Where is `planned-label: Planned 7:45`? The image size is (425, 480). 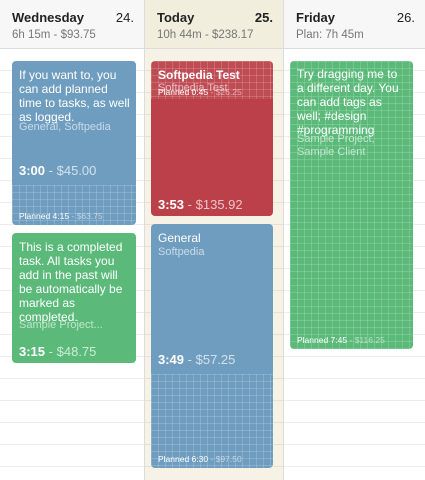
planned-label: Planned 7:45 is located at coordinates (322, 340).